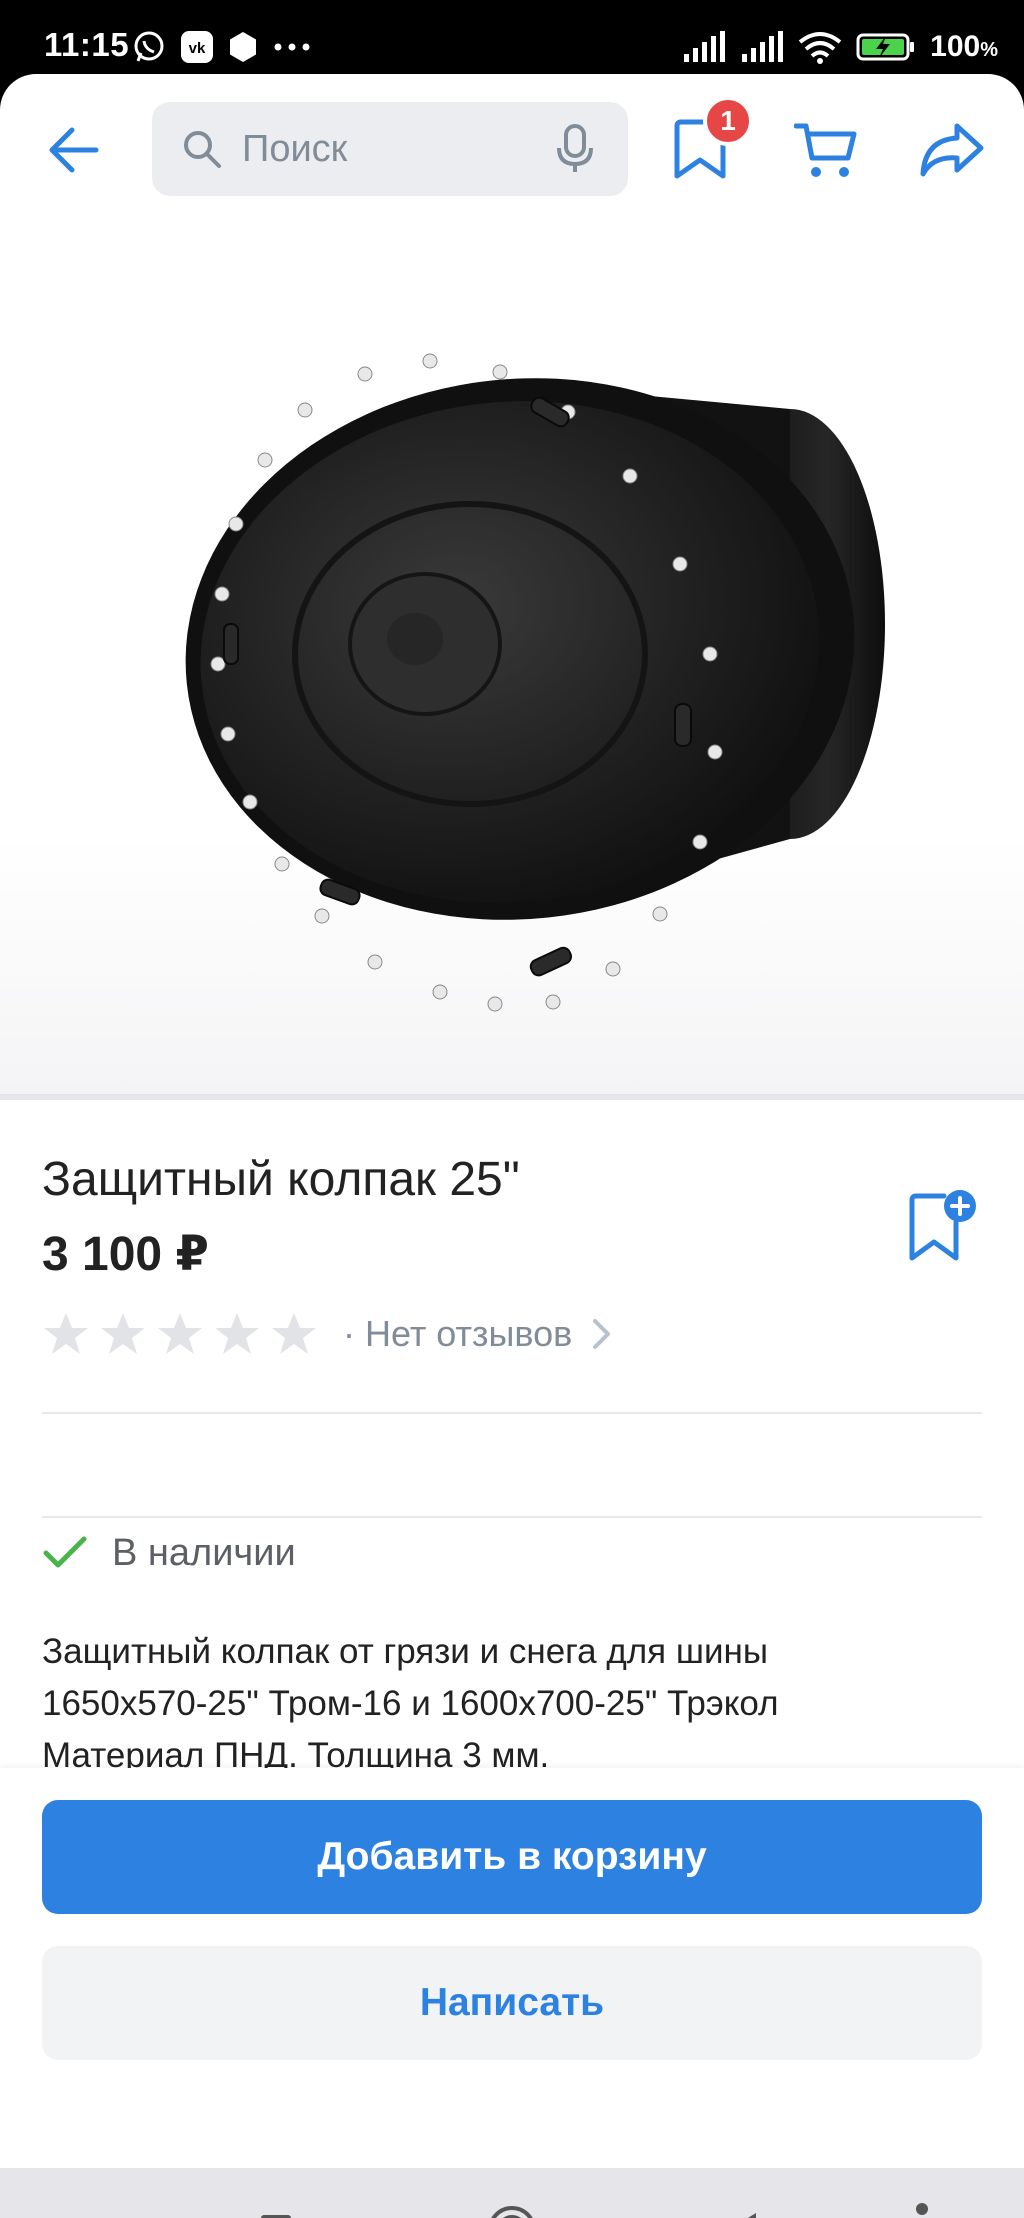  I want to click on status-notifications: vk, so click(222, 47).